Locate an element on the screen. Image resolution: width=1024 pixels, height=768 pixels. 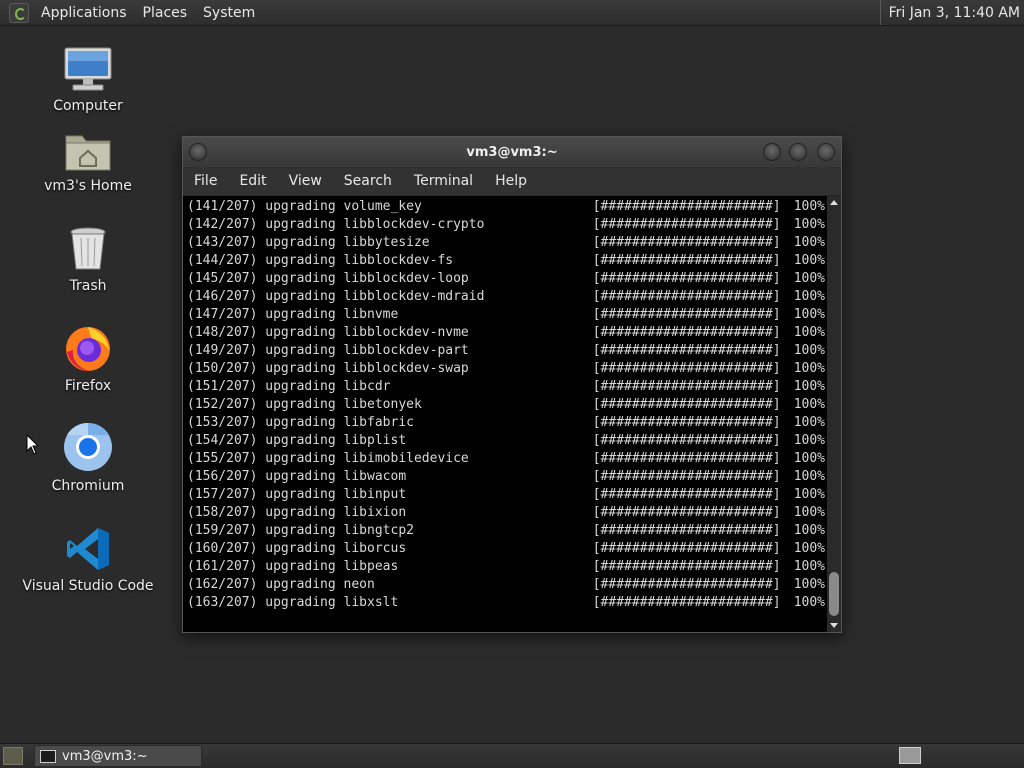
terminal-scrollbar is located at coordinates (834, 414).